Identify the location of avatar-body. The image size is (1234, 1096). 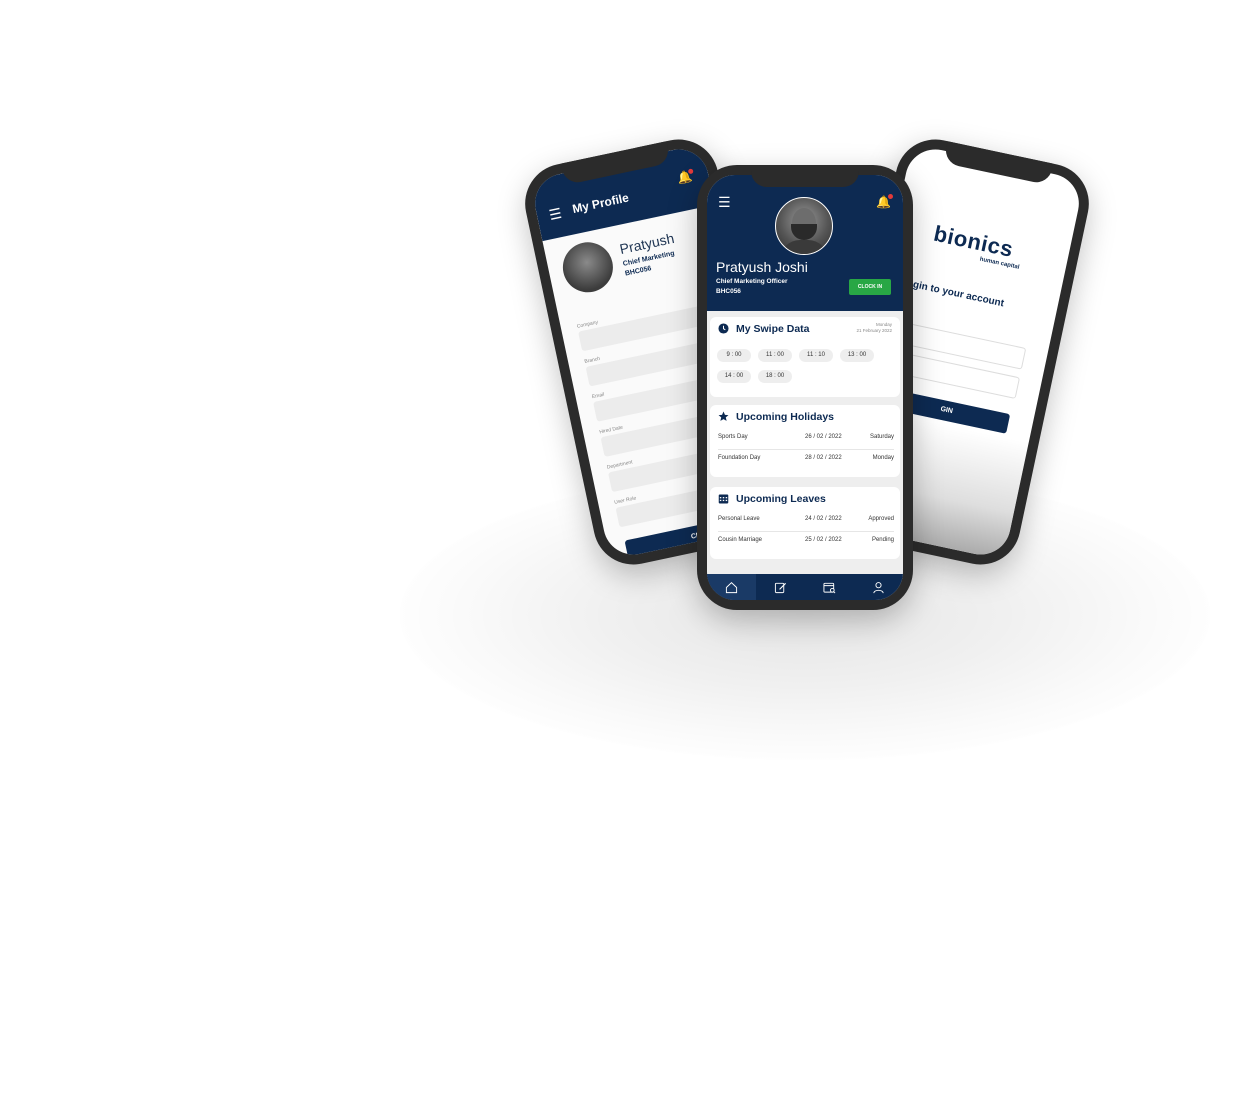
(804, 247).